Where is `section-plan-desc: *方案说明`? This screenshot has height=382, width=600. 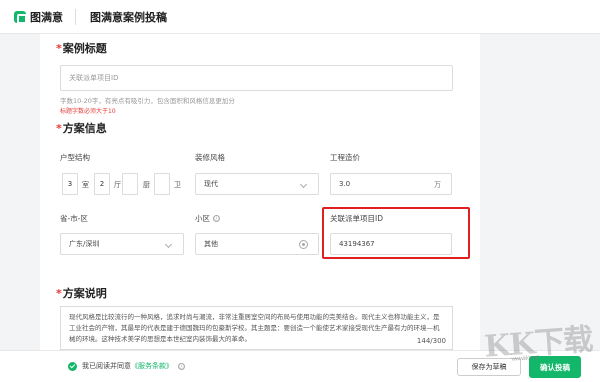
section-plan-desc: *方案说明 is located at coordinates (81, 293).